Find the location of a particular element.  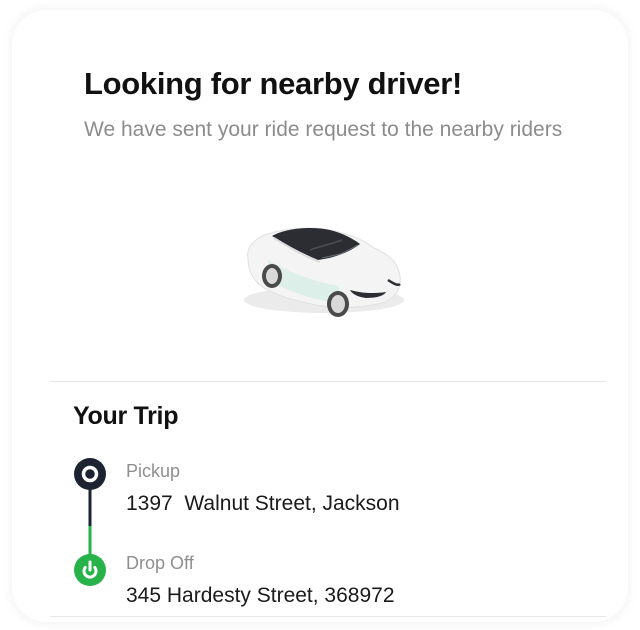

section-divider is located at coordinates (328, 381).